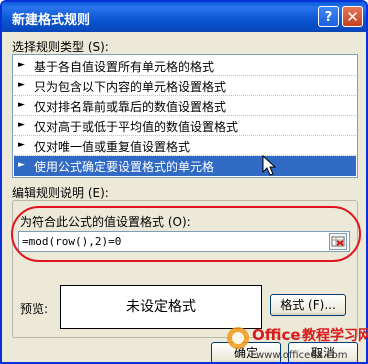 The image size is (368, 364). I want to click on rule-type-item-label: 仅对高于或低于平均值的数值设置格式, so click(136, 127).